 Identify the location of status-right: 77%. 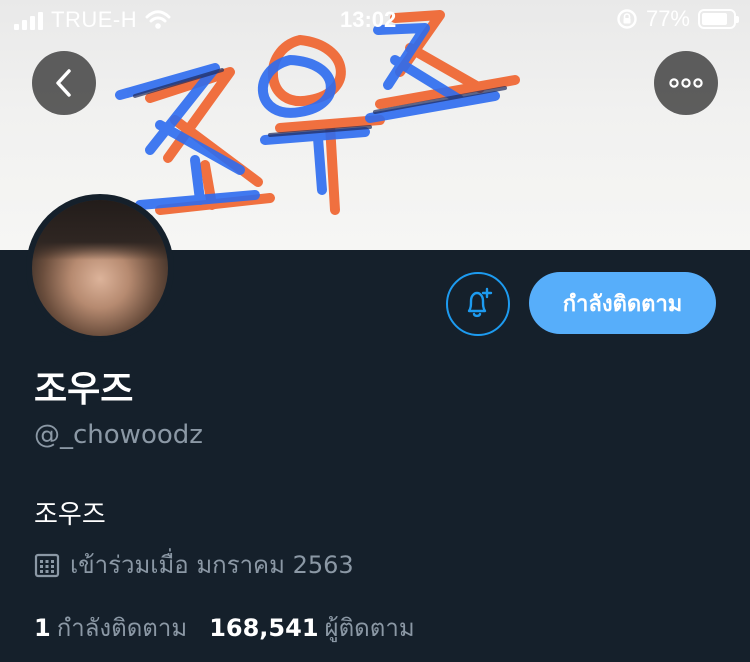
(677, 19).